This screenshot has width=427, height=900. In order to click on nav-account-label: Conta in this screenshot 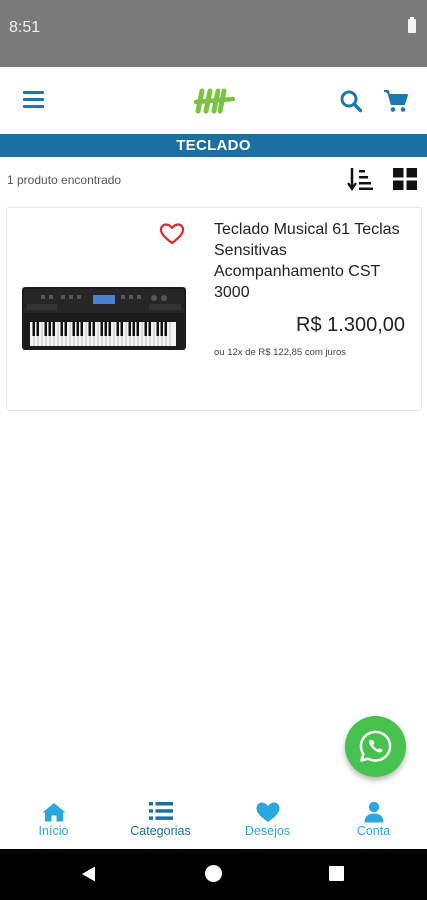, I will do `click(373, 831)`.